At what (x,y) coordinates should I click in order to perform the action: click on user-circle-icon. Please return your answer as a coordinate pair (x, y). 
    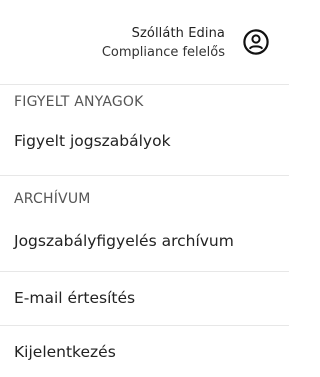
    Looking at the image, I should click on (256, 42).